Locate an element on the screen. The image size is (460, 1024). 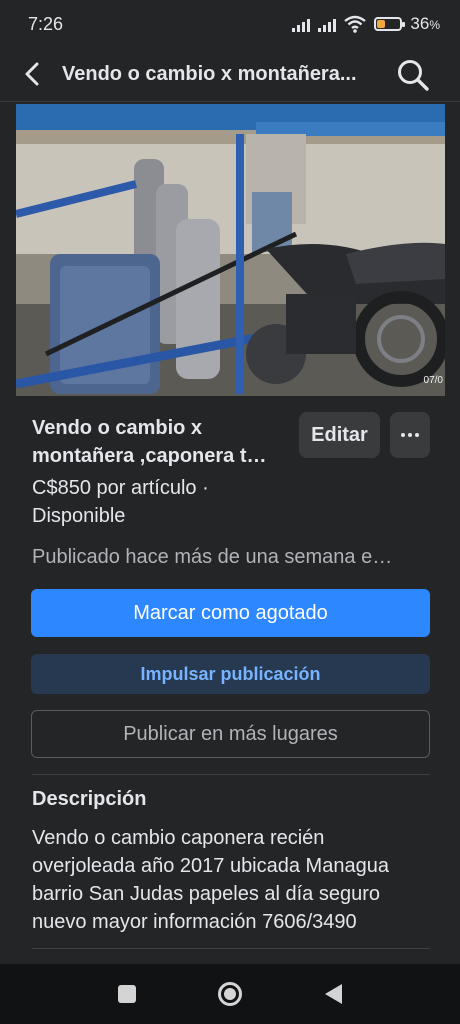
publish-more-places-button: Publicar en más lugares is located at coordinates (230, 734).